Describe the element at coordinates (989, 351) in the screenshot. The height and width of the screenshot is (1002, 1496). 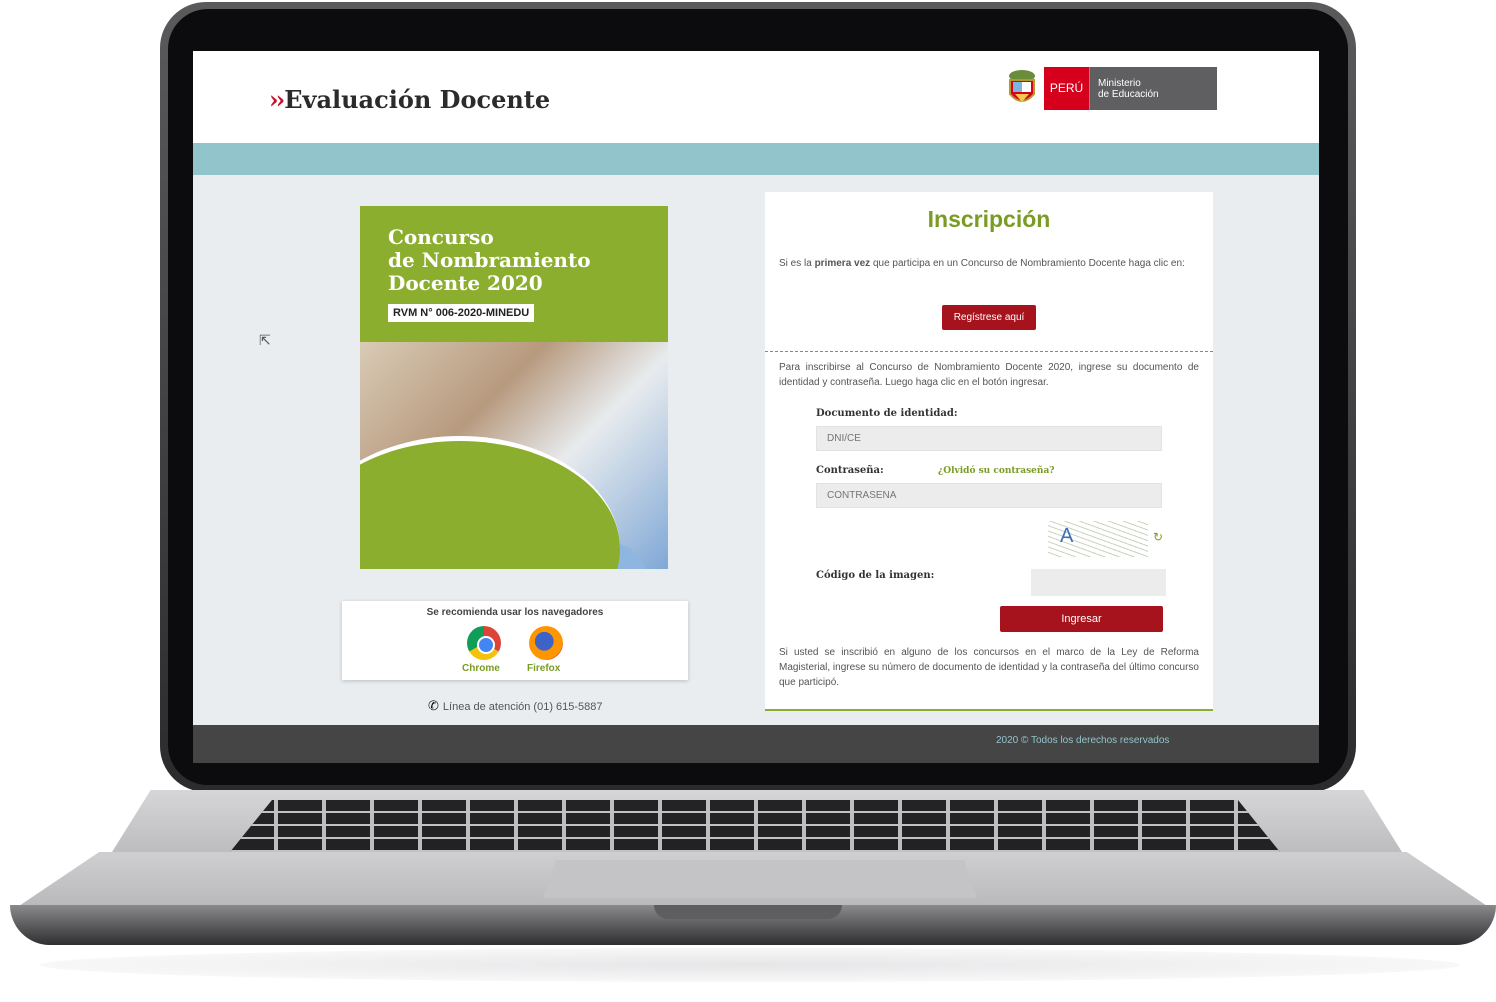
I see `dashed-divider` at that location.